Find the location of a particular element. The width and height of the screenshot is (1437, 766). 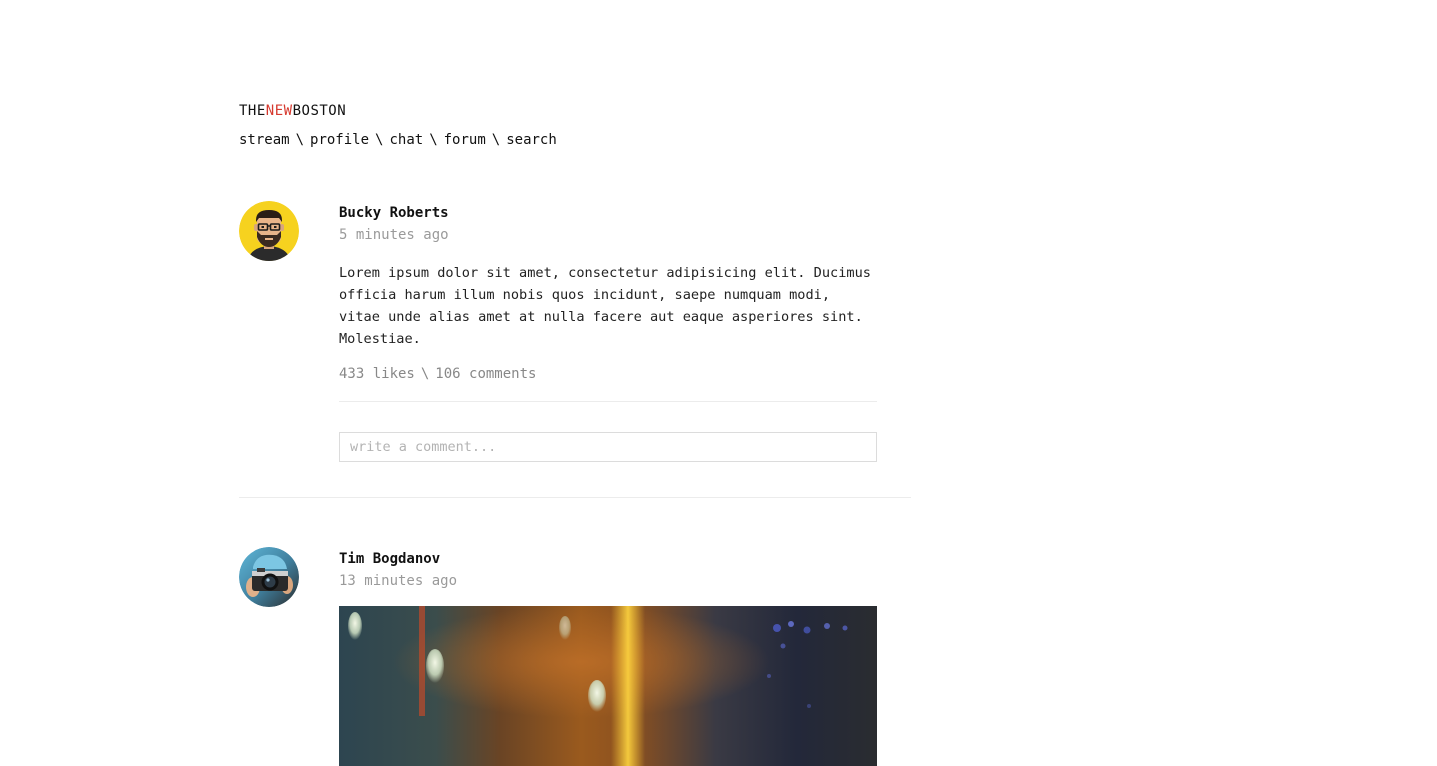

post-author: Tim Bogdanov is located at coordinates (608, 559).